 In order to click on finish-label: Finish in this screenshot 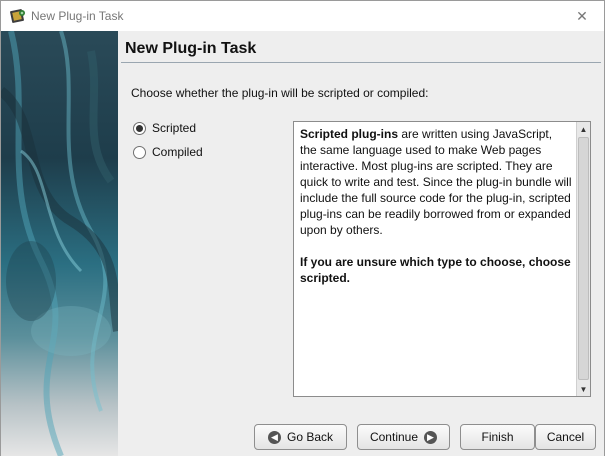, I will do `click(497, 437)`.